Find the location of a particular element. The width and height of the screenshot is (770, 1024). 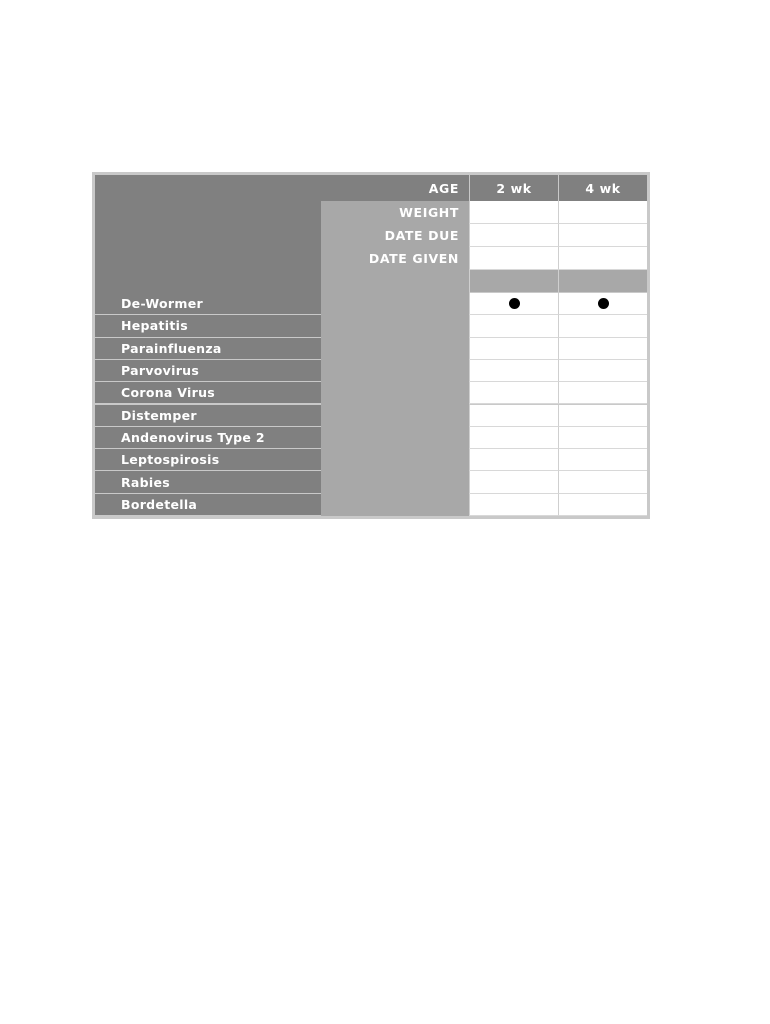

data-cell-de-wormer-2-wk is located at coordinates (513, 304).